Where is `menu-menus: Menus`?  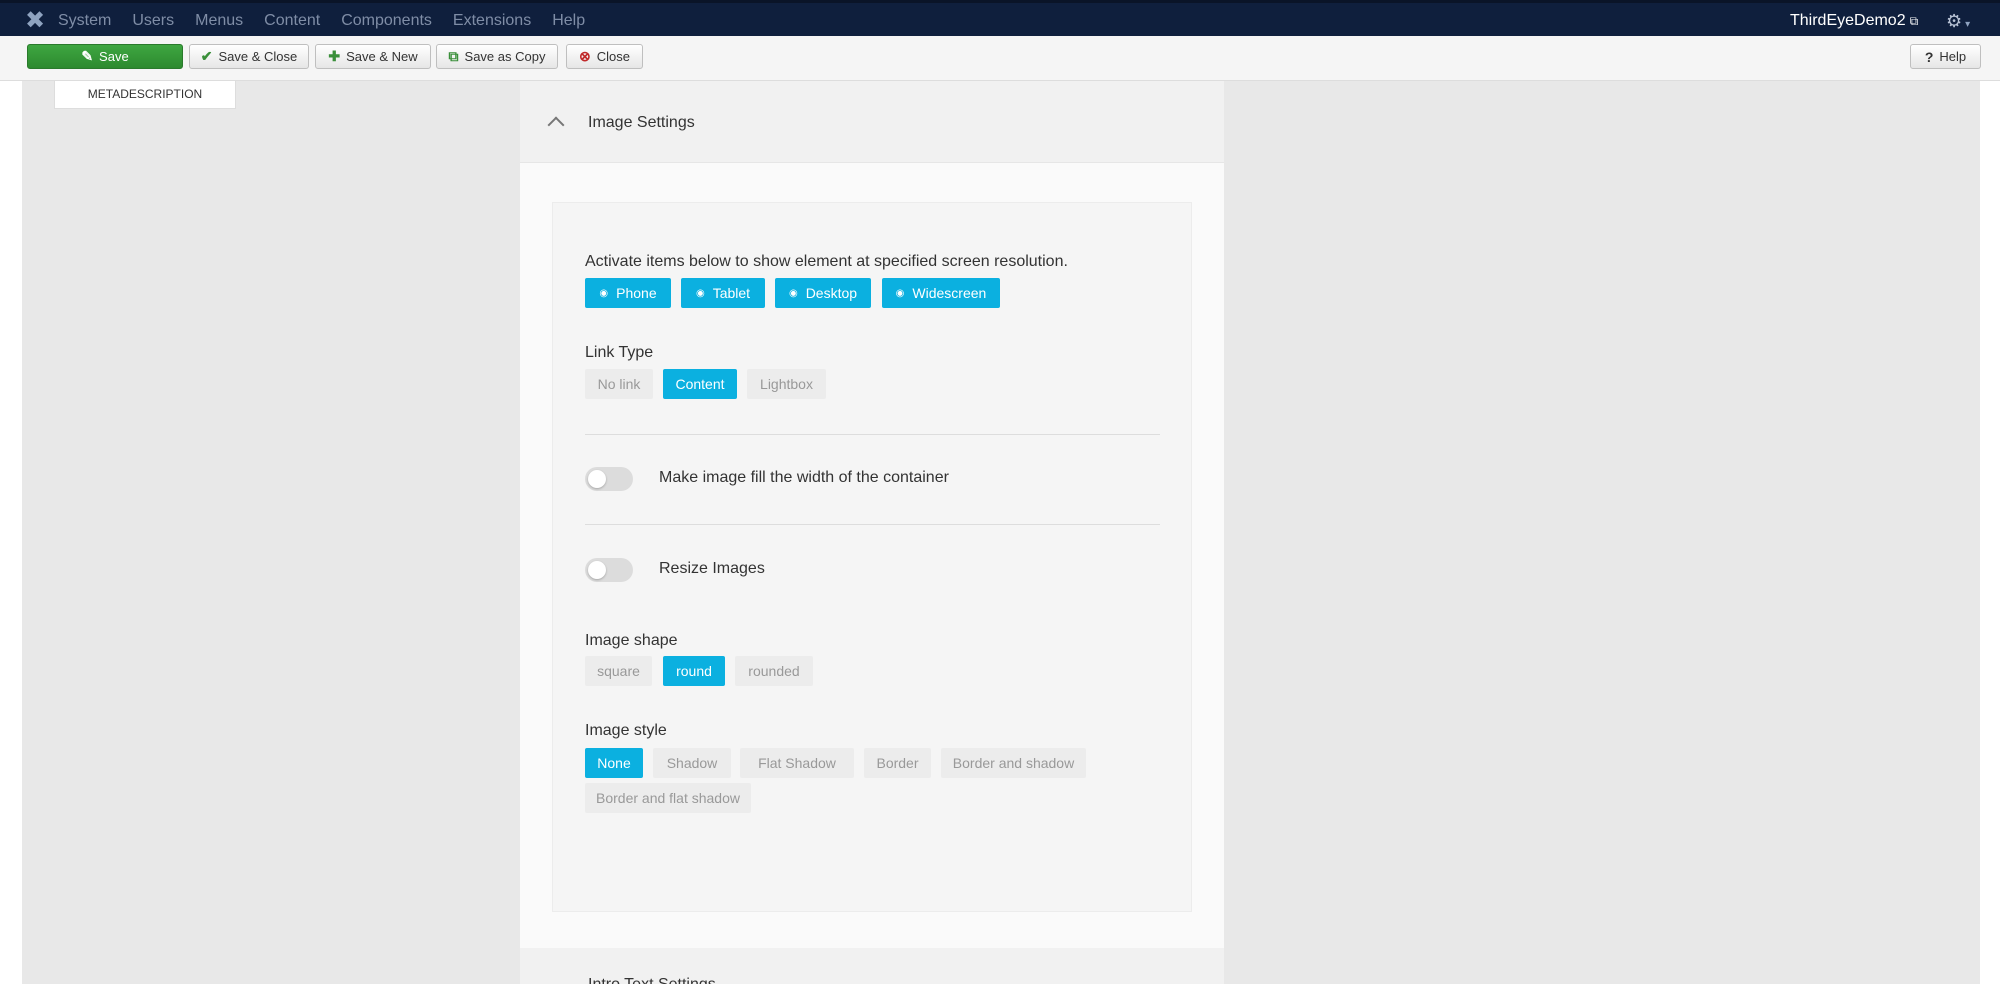
menu-menus: Menus is located at coordinates (219, 21).